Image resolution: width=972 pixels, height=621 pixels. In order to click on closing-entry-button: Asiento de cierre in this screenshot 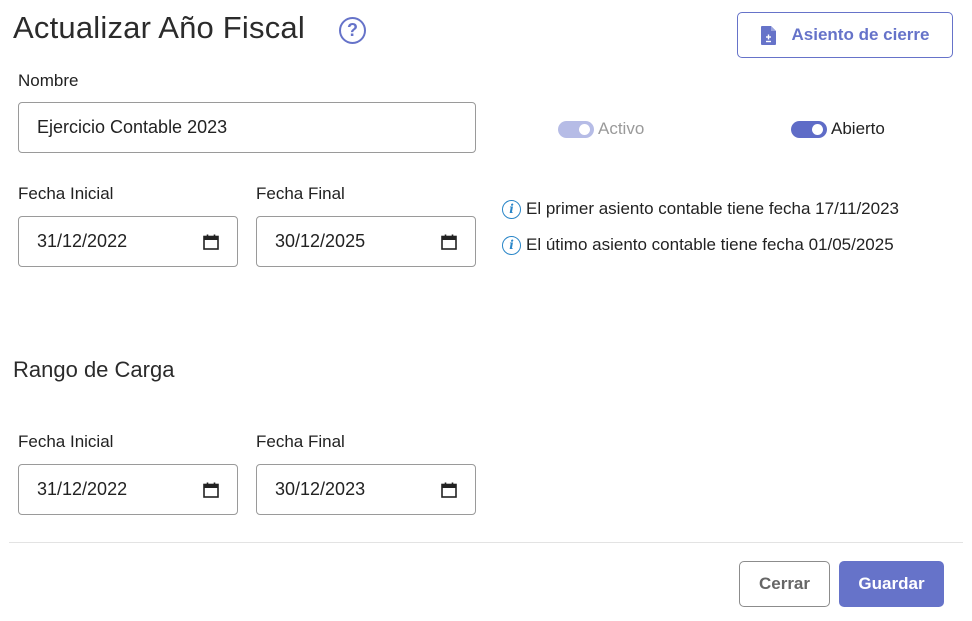, I will do `click(845, 35)`.